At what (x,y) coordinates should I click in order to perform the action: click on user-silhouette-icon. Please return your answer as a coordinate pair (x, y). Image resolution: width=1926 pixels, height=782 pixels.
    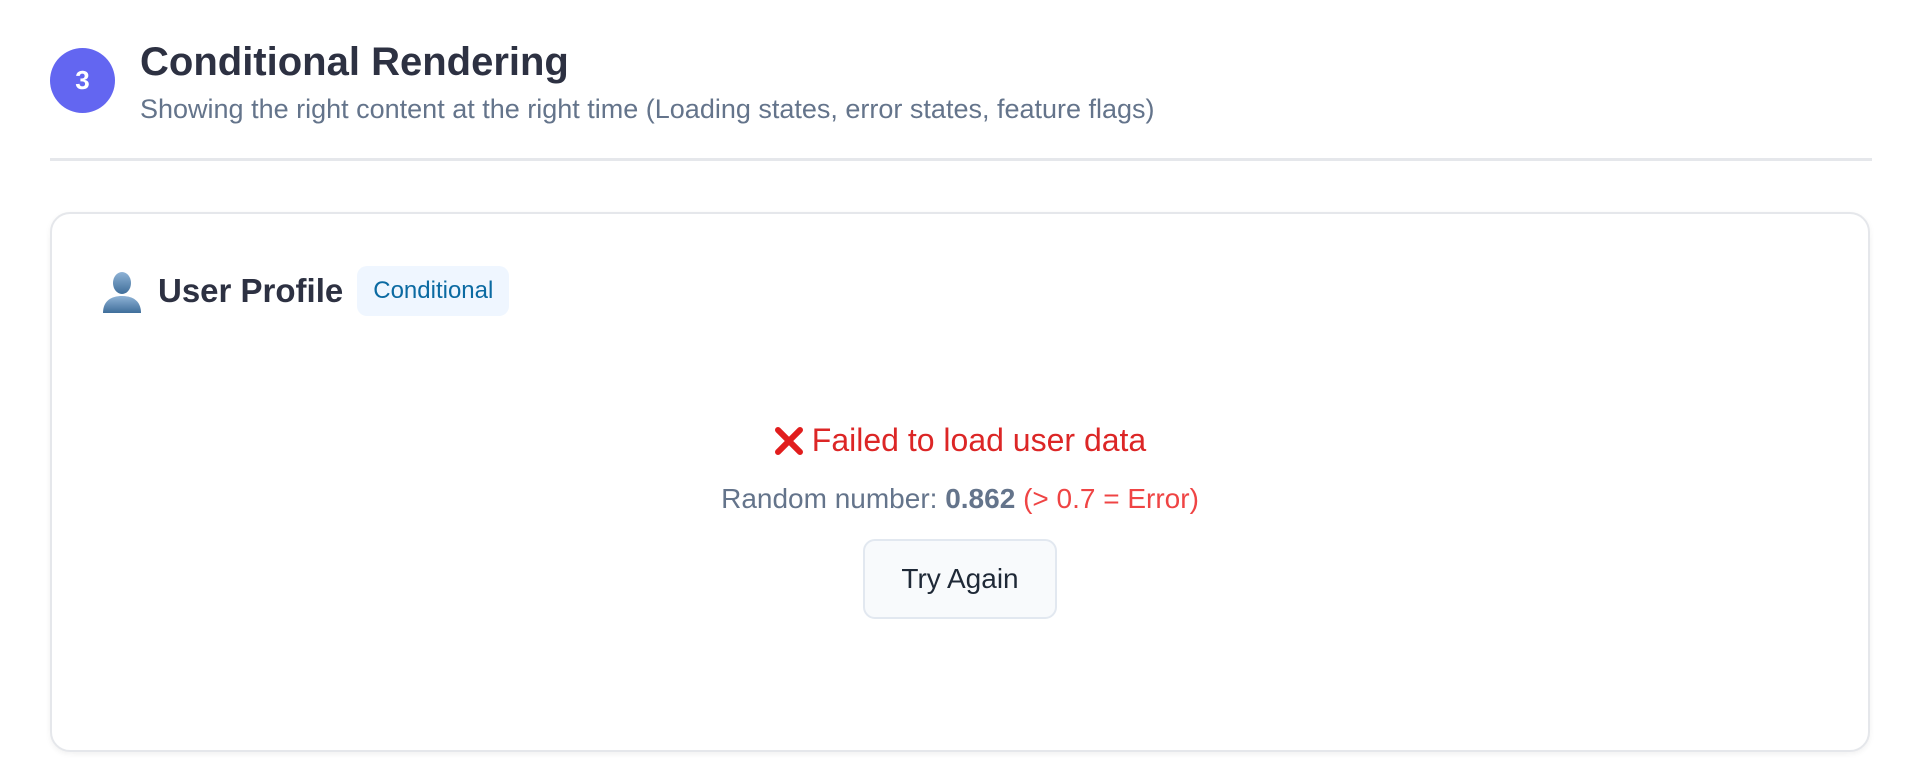
    Looking at the image, I should click on (122, 291).